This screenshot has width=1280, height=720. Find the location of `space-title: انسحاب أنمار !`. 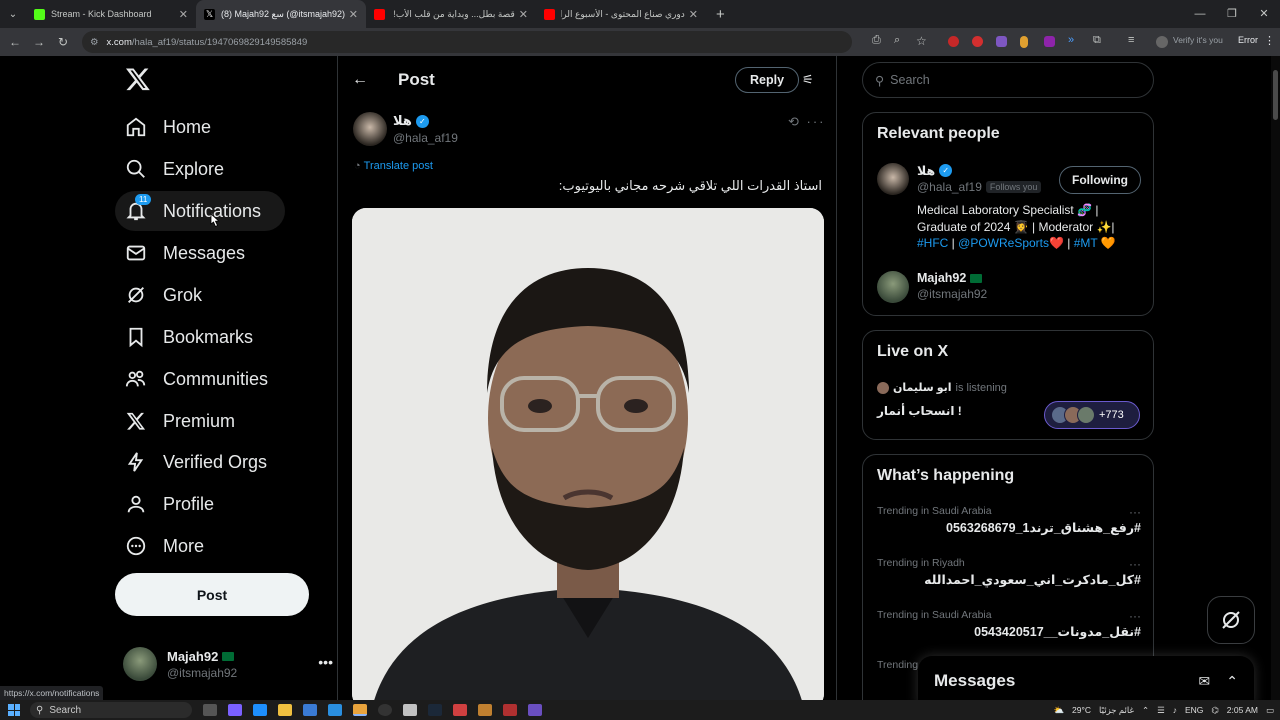

space-title: انسحاب أنمار ! is located at coordinates (919, 411).